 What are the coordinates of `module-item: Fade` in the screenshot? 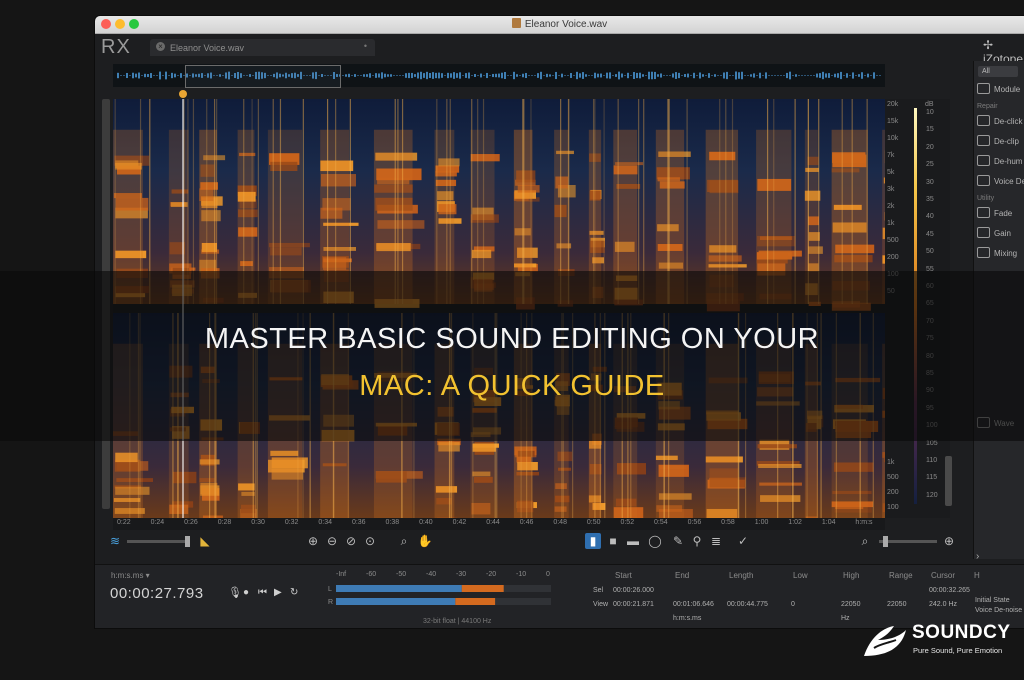 It's located at (994, 212).